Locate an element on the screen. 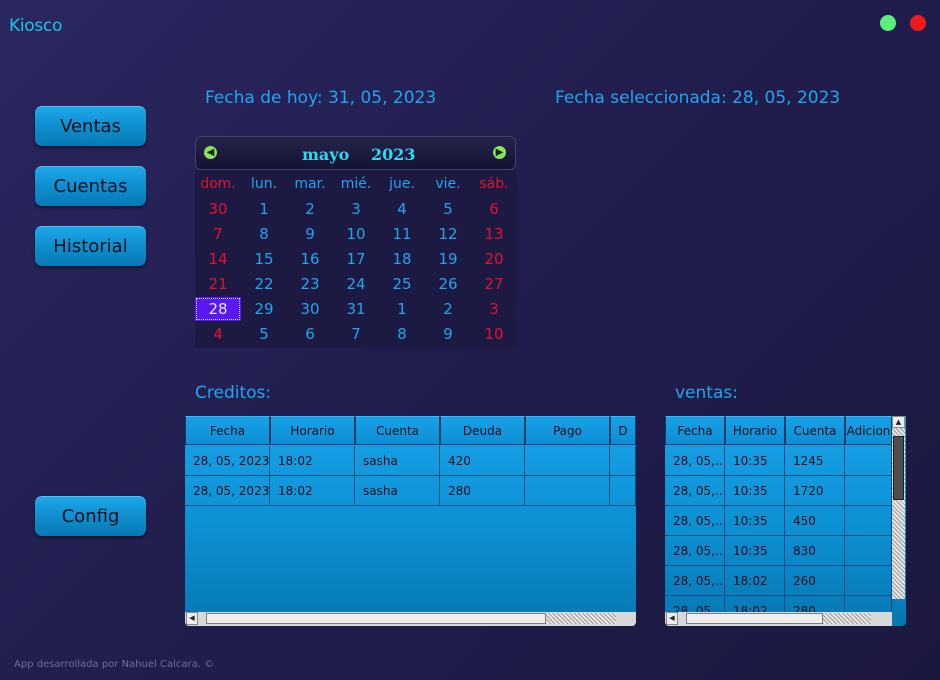 This screenshot has height=680, width=940. calendar-day: 21 is located at coordinates (218, 284).